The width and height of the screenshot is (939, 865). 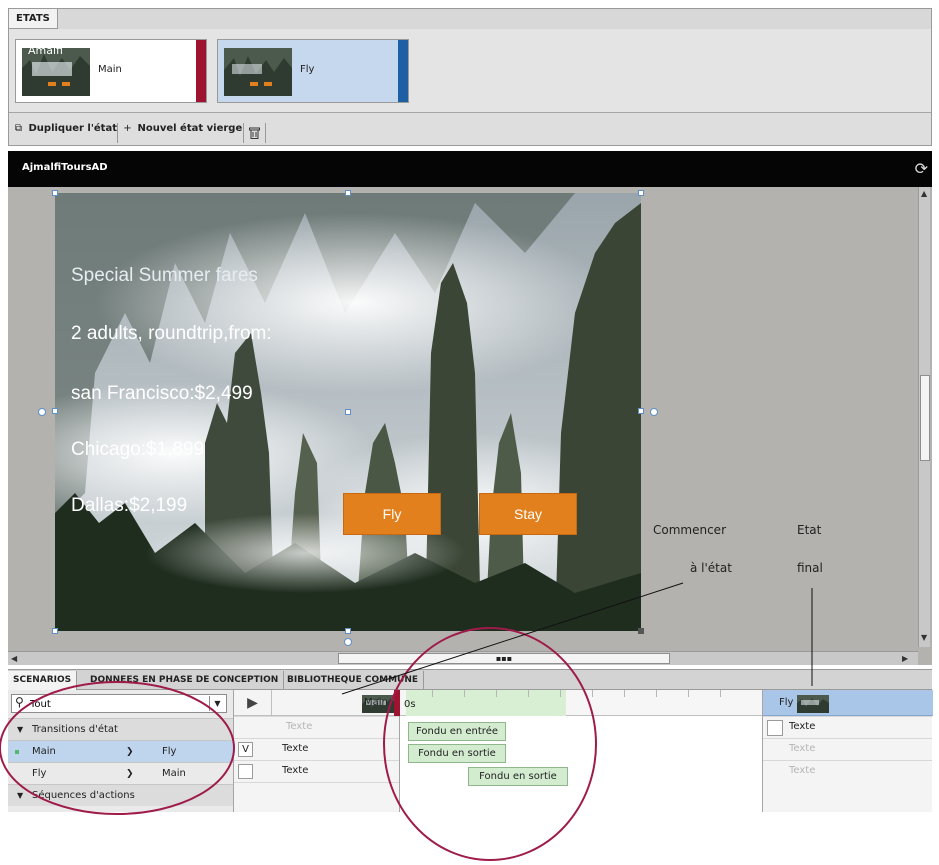 I want to click on property-checkbox: V, so click(x=245, y=749).